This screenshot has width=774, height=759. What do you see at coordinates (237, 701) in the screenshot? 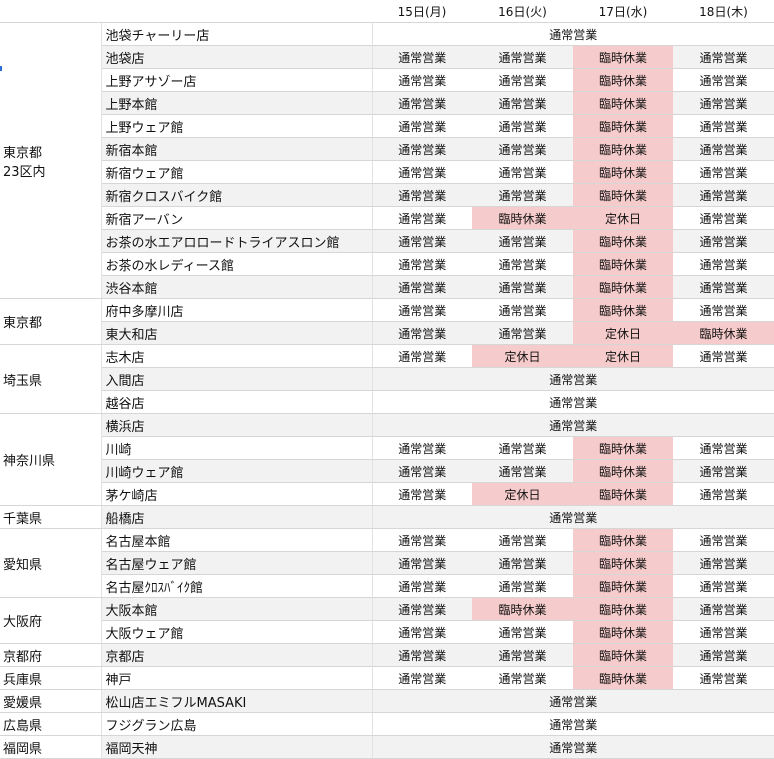
I see `store-name-cell: 松山店エミフルMASAKI` at bounding box center [237, 701].